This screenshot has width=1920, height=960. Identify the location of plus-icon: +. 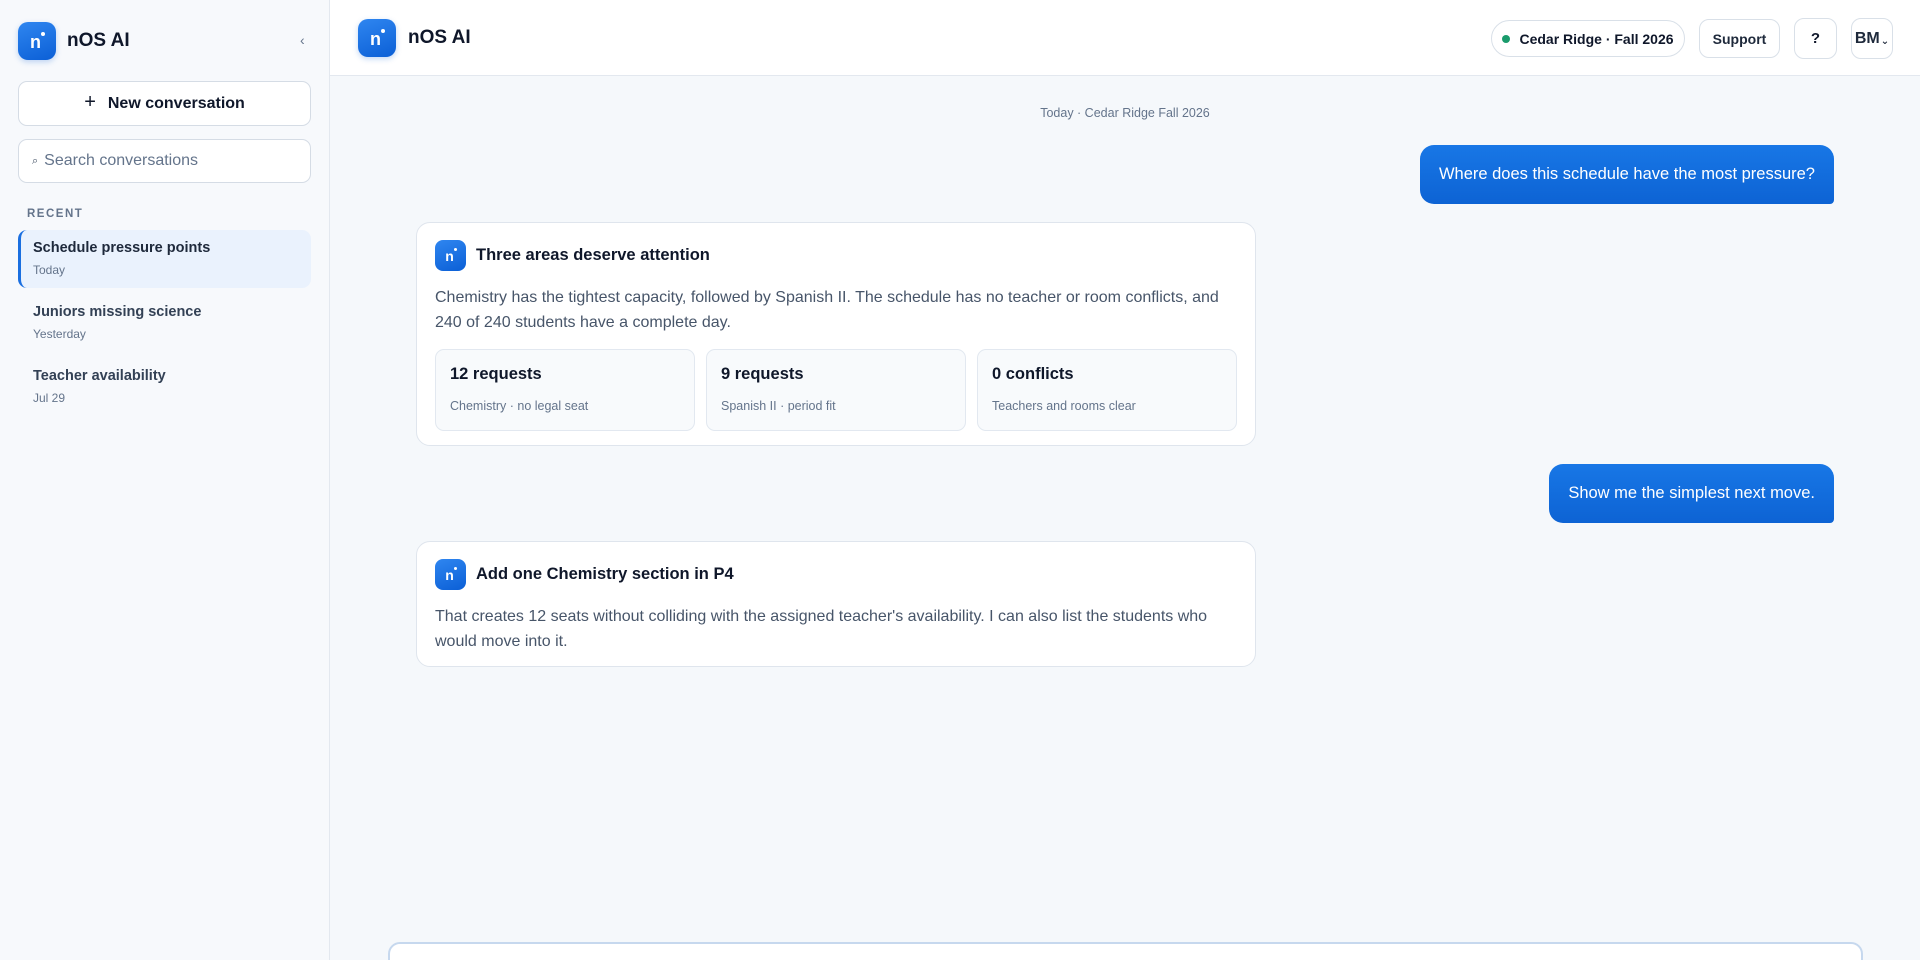
(90, 102).